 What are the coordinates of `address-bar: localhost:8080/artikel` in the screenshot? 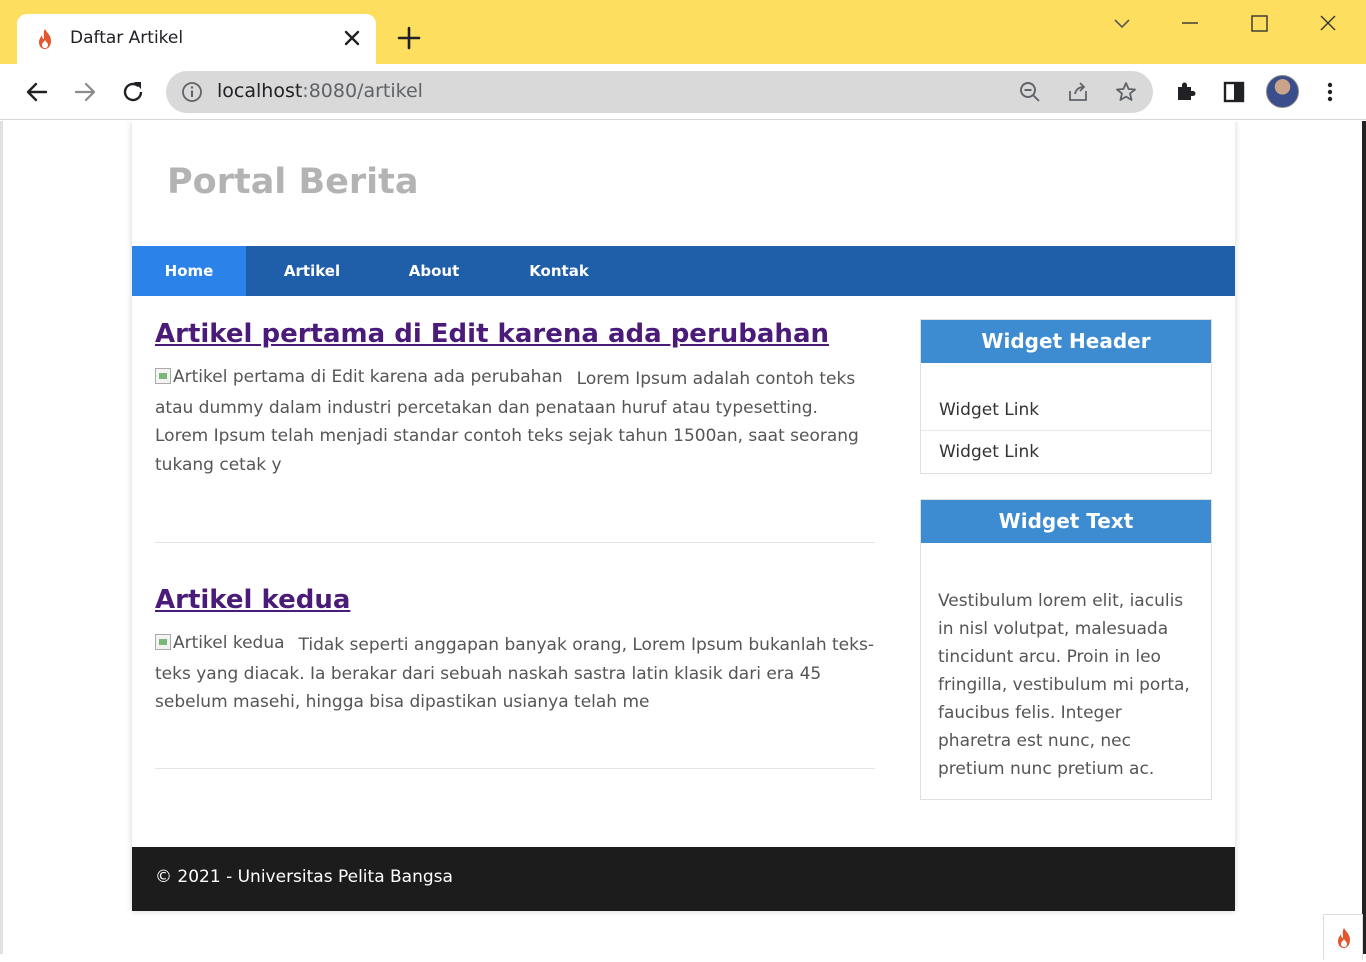 It's located at (659, 92).